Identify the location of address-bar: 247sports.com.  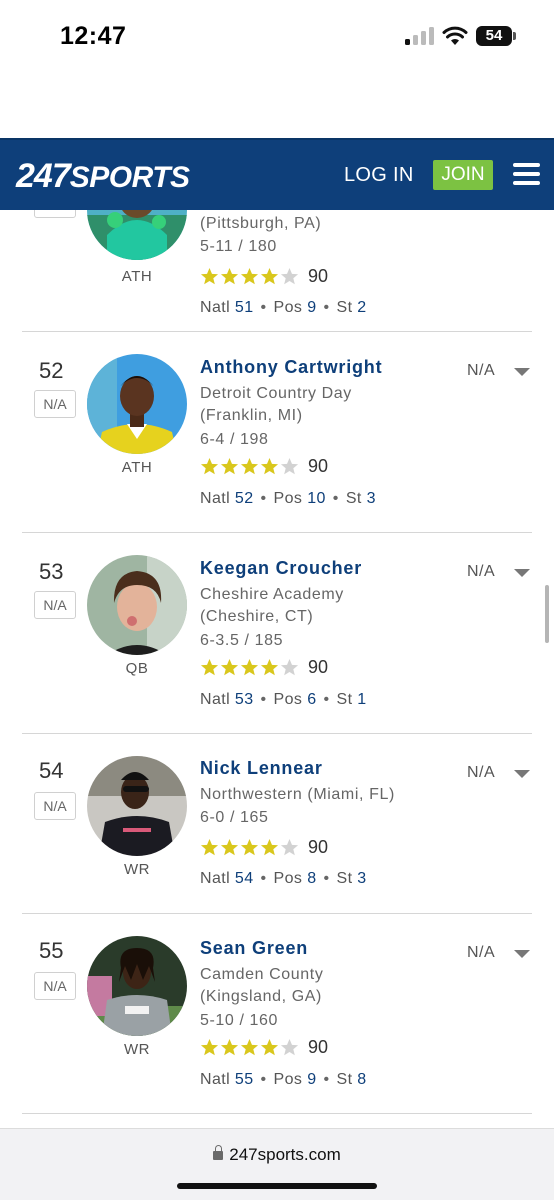
(277, 1155).